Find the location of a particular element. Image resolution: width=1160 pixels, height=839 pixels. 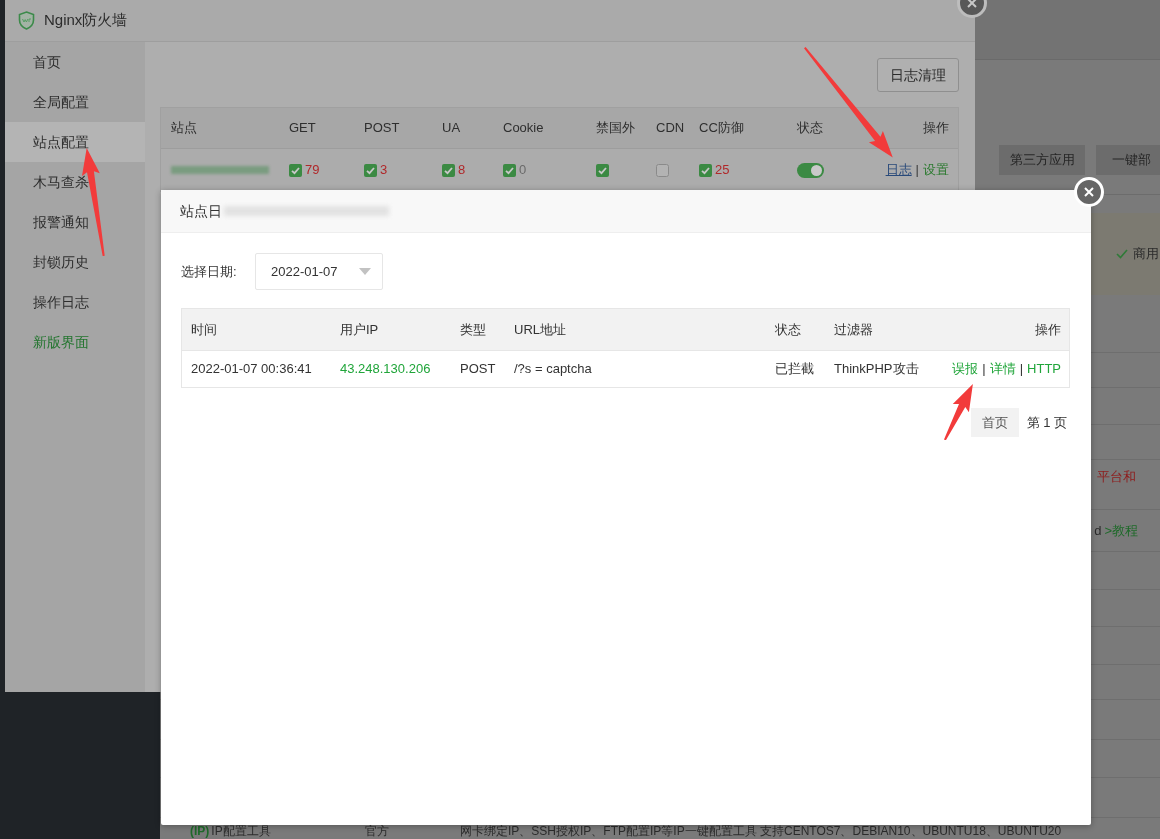

column-header: URL地址 is located at coordinates (540, 329).